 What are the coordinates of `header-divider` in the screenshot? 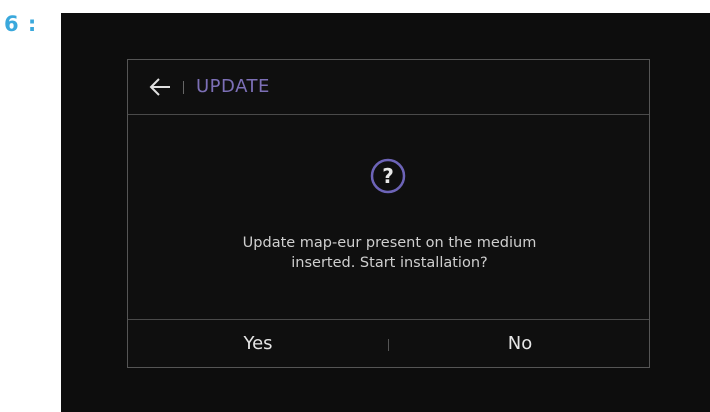 It's located at (183, 87).